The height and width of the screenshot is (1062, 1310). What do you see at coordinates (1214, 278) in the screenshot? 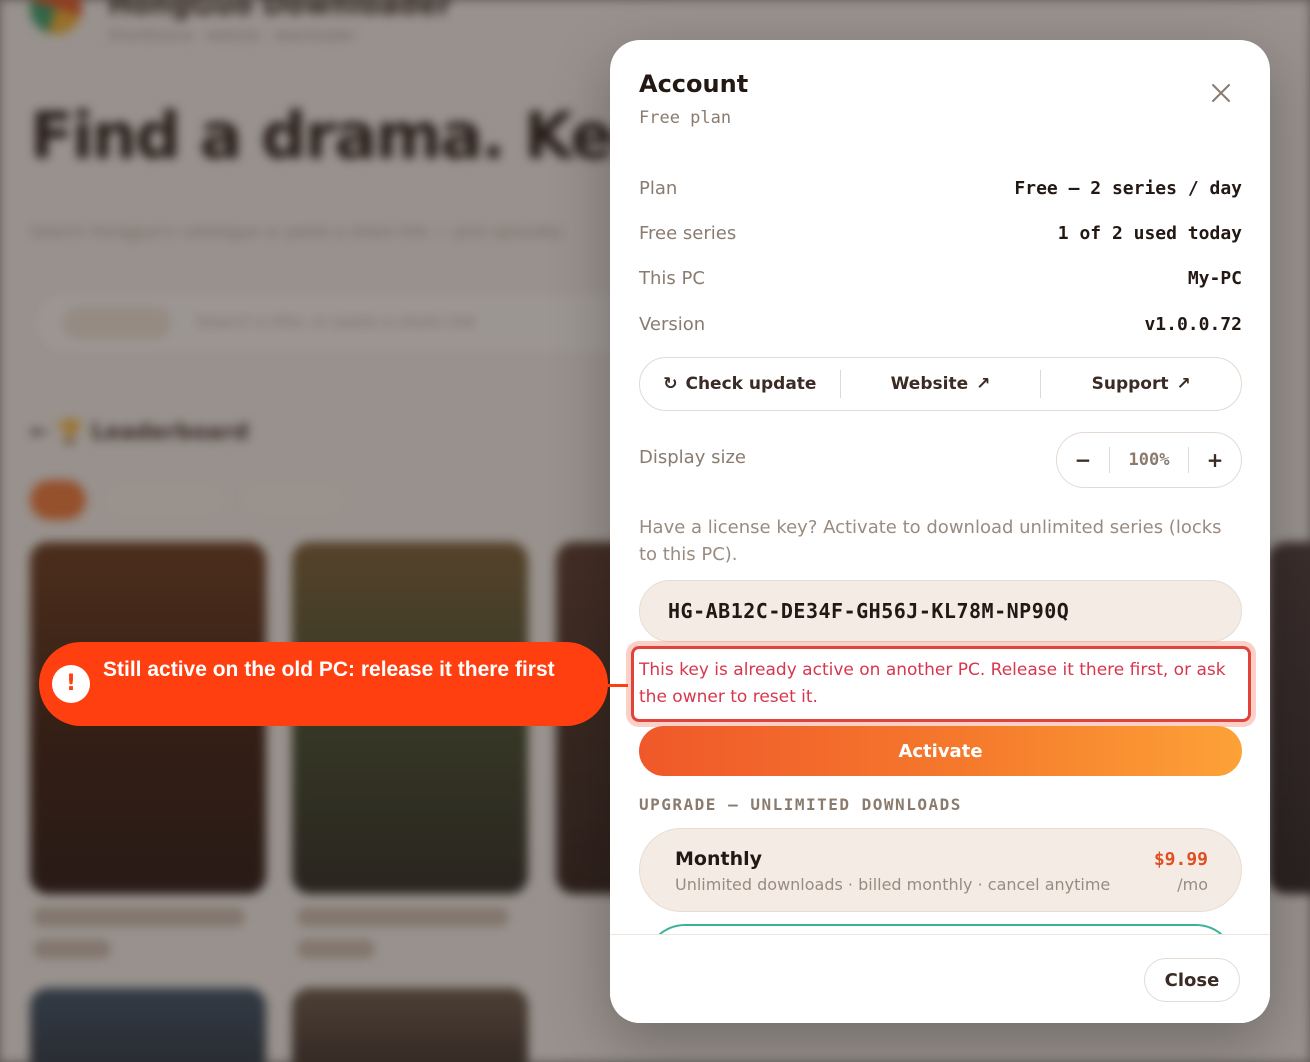
I see `this-pc-value: My-PC` at bounding box center [1214, 278].